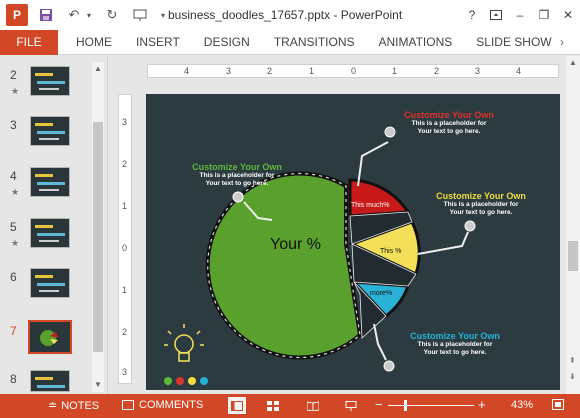 The width and height of the screenshot is (580, 418). I want to click on horizontal-ruler: 4 3 2 1 0 1 2 3 4, so click(353, 71).